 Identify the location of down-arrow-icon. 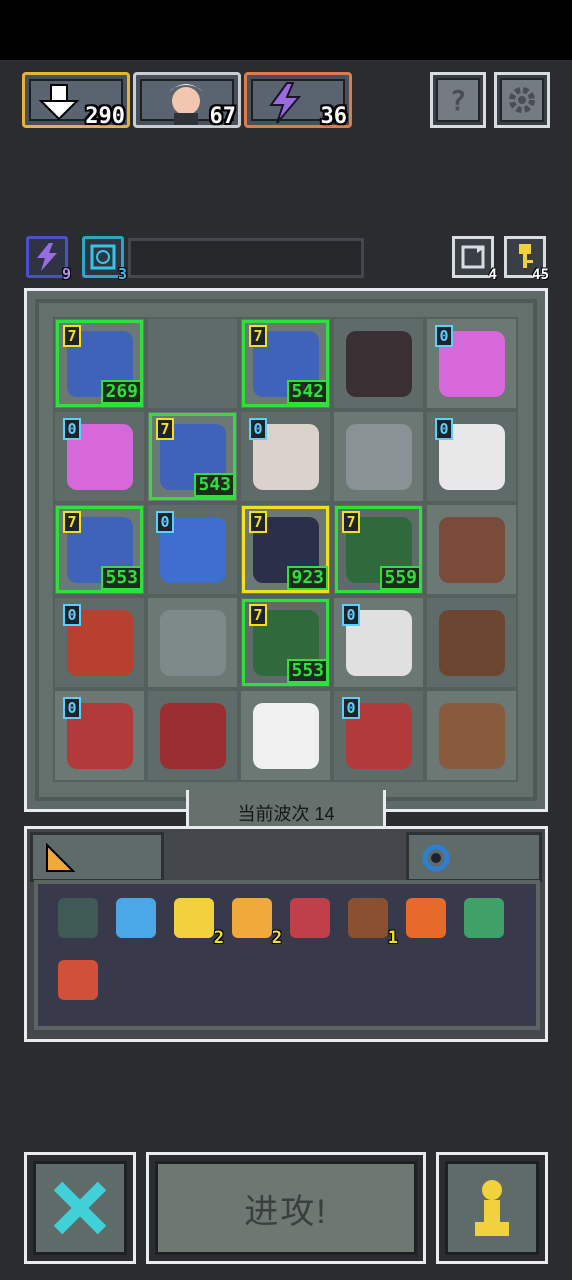
(59, 102).